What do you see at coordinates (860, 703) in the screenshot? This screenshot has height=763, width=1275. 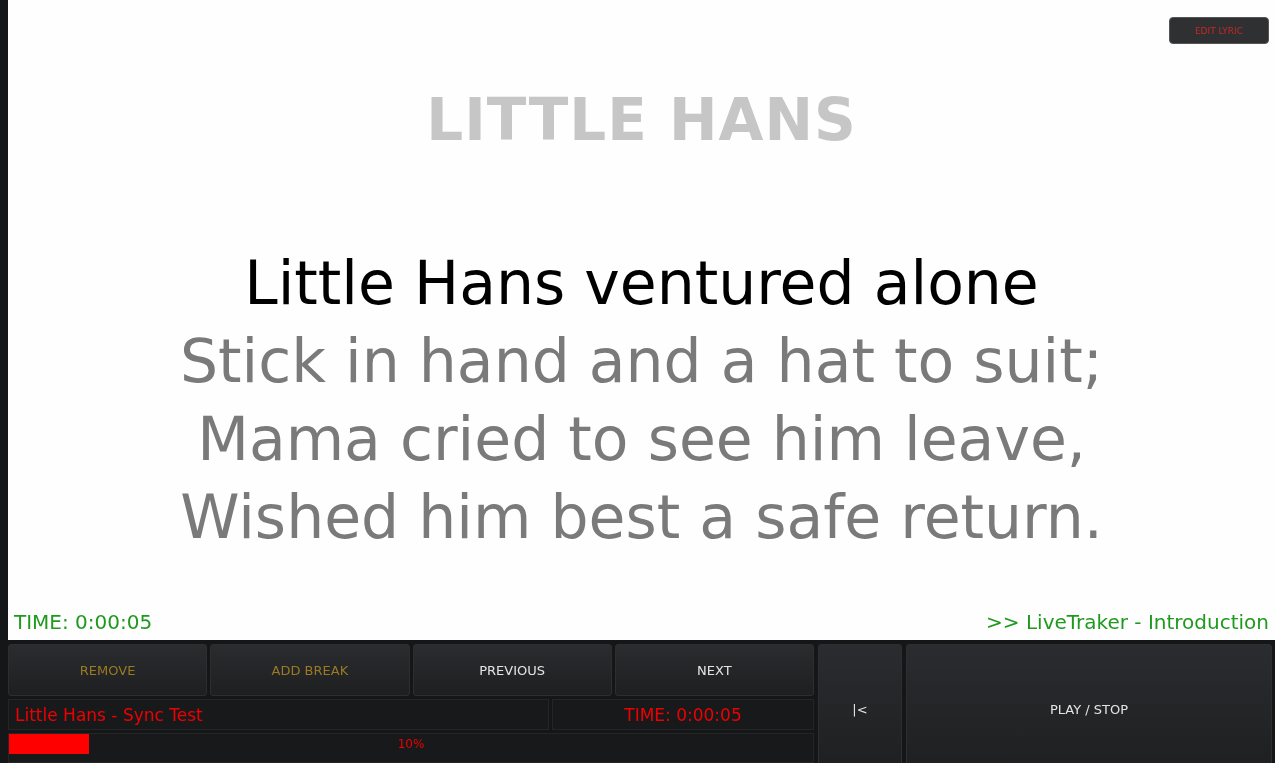 I see `rewind-button: |<` at bounding box center [860, 703].